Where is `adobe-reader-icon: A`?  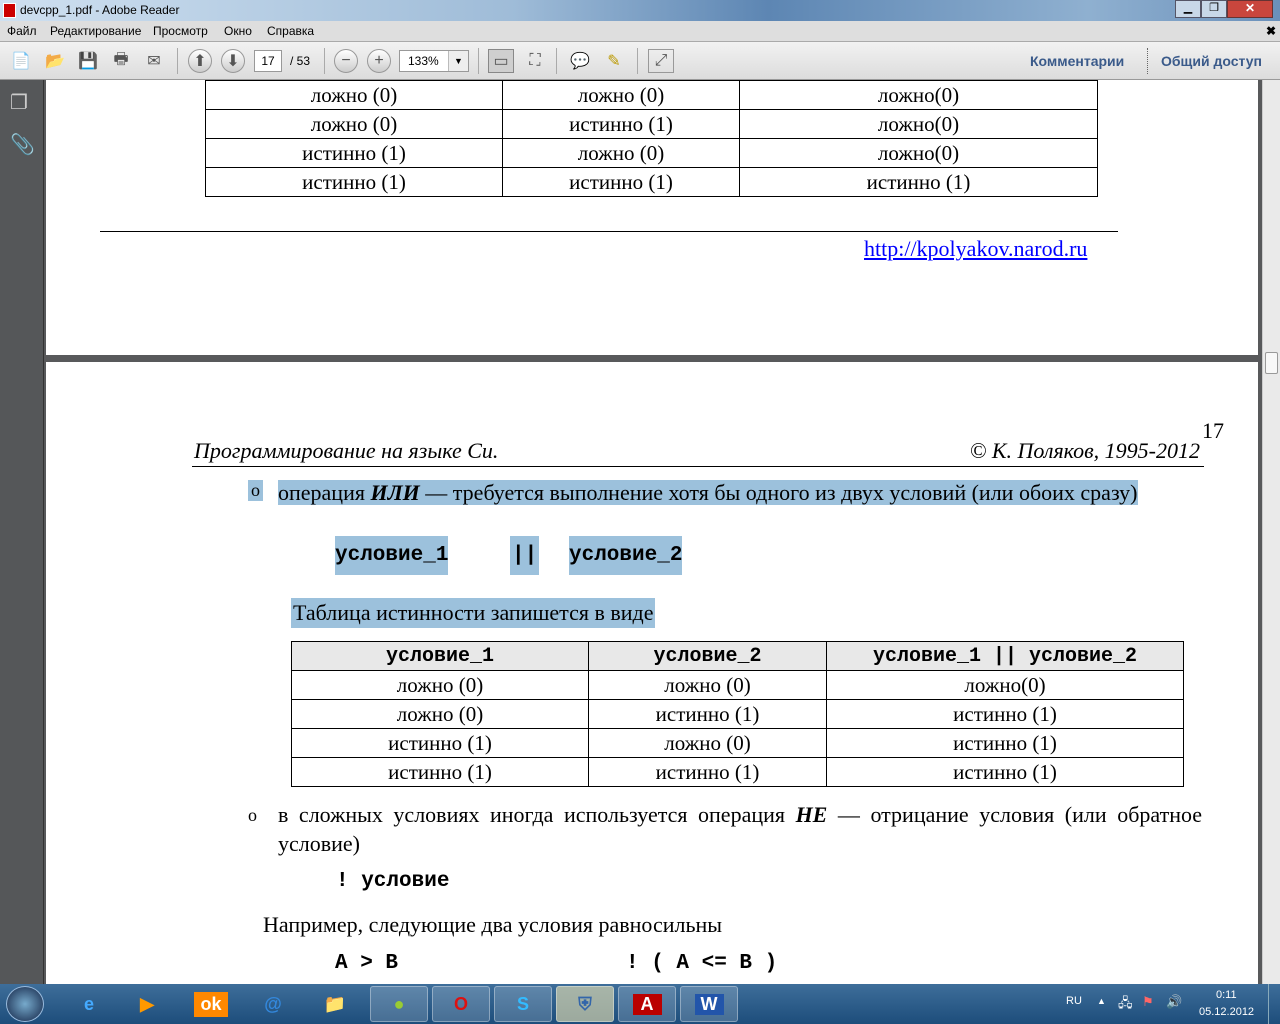 adobe-reader-icon: A is located at coordinates (647, 1004).